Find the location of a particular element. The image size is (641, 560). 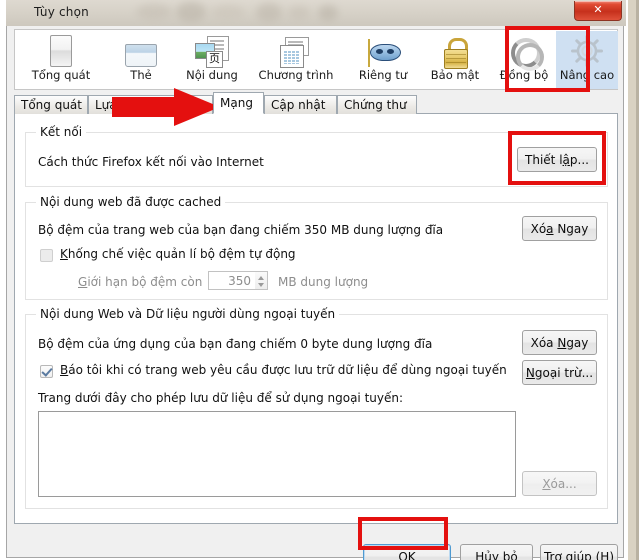

stepper-up-icon is located at coordinates (261, 278).